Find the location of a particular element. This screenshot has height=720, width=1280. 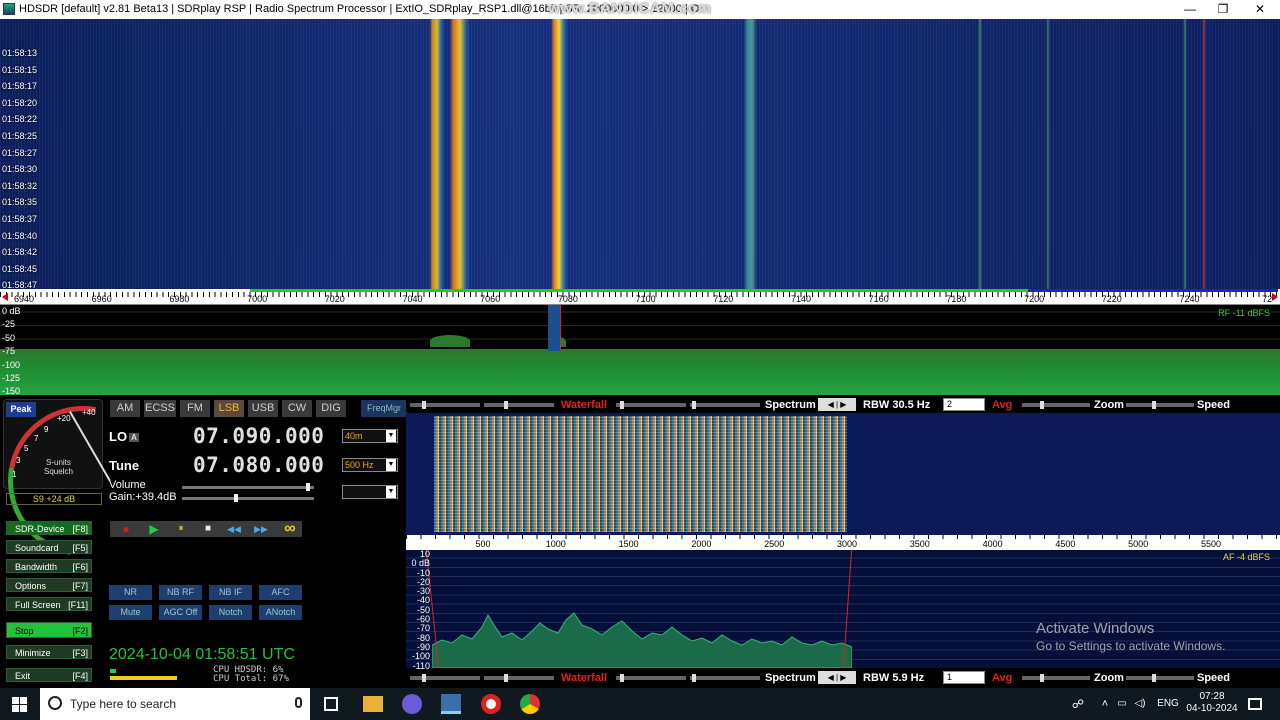

hdsdr-taskbar-icon is located at coordinates (451, 704).